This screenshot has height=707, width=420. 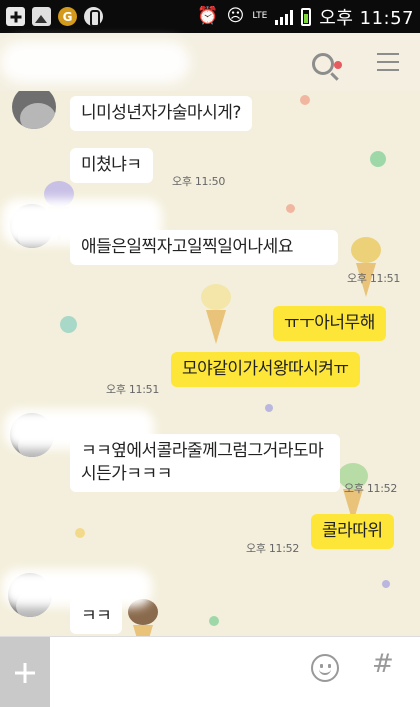 What do you see at coordinates (352, 531) in the screenshot?
I see `message-bubble-outgoing: 콜라따위` at bounding box center [352, 531].